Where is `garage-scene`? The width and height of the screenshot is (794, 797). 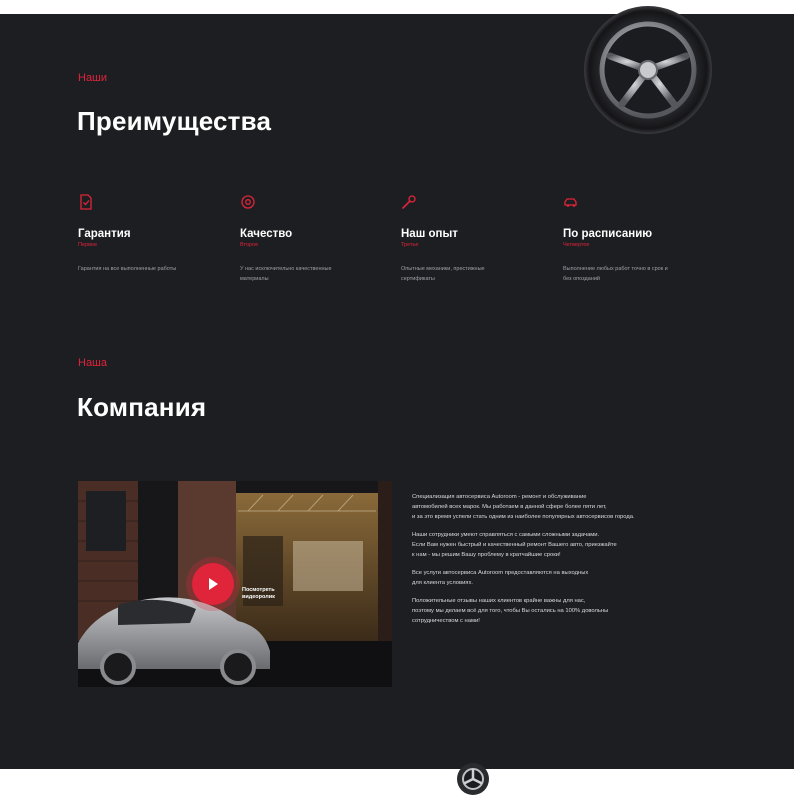 garage-scene is located at coordinates (235, 584).